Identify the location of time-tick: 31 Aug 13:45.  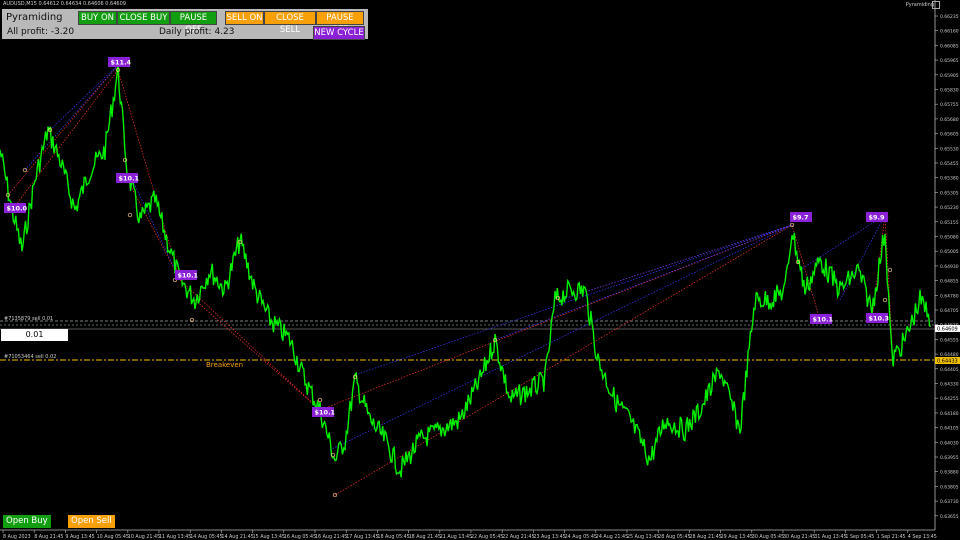
(830, 537).